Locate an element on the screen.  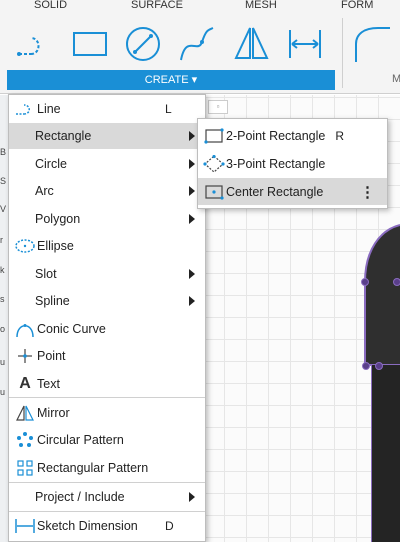
menu-item-label: Polygon is located at coordinates (58, 219).